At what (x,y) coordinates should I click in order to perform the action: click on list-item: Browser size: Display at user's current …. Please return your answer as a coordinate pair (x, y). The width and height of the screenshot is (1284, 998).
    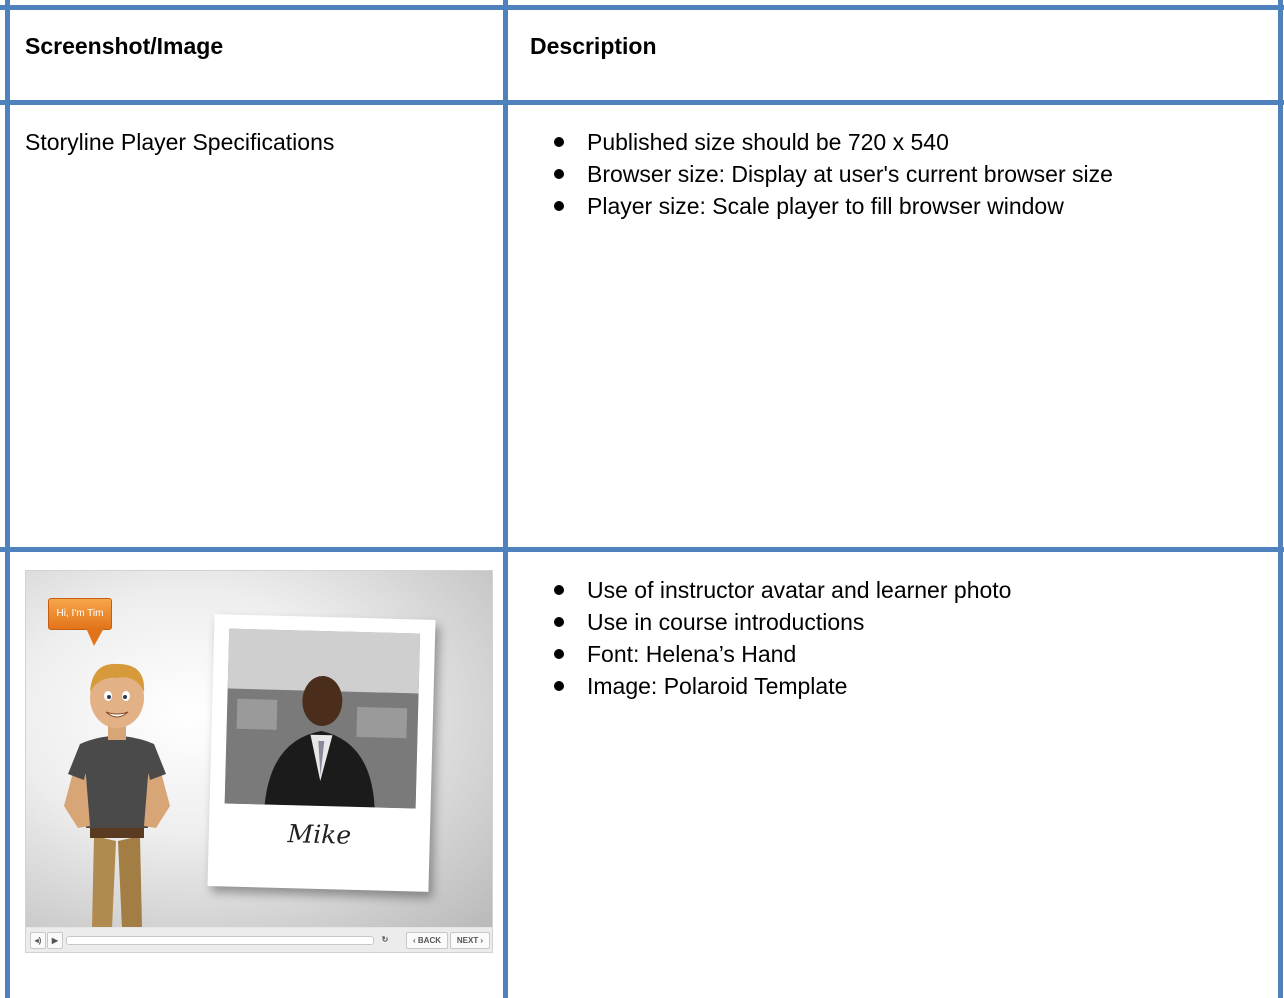
    Looking at the image, I should click on (838, 174).